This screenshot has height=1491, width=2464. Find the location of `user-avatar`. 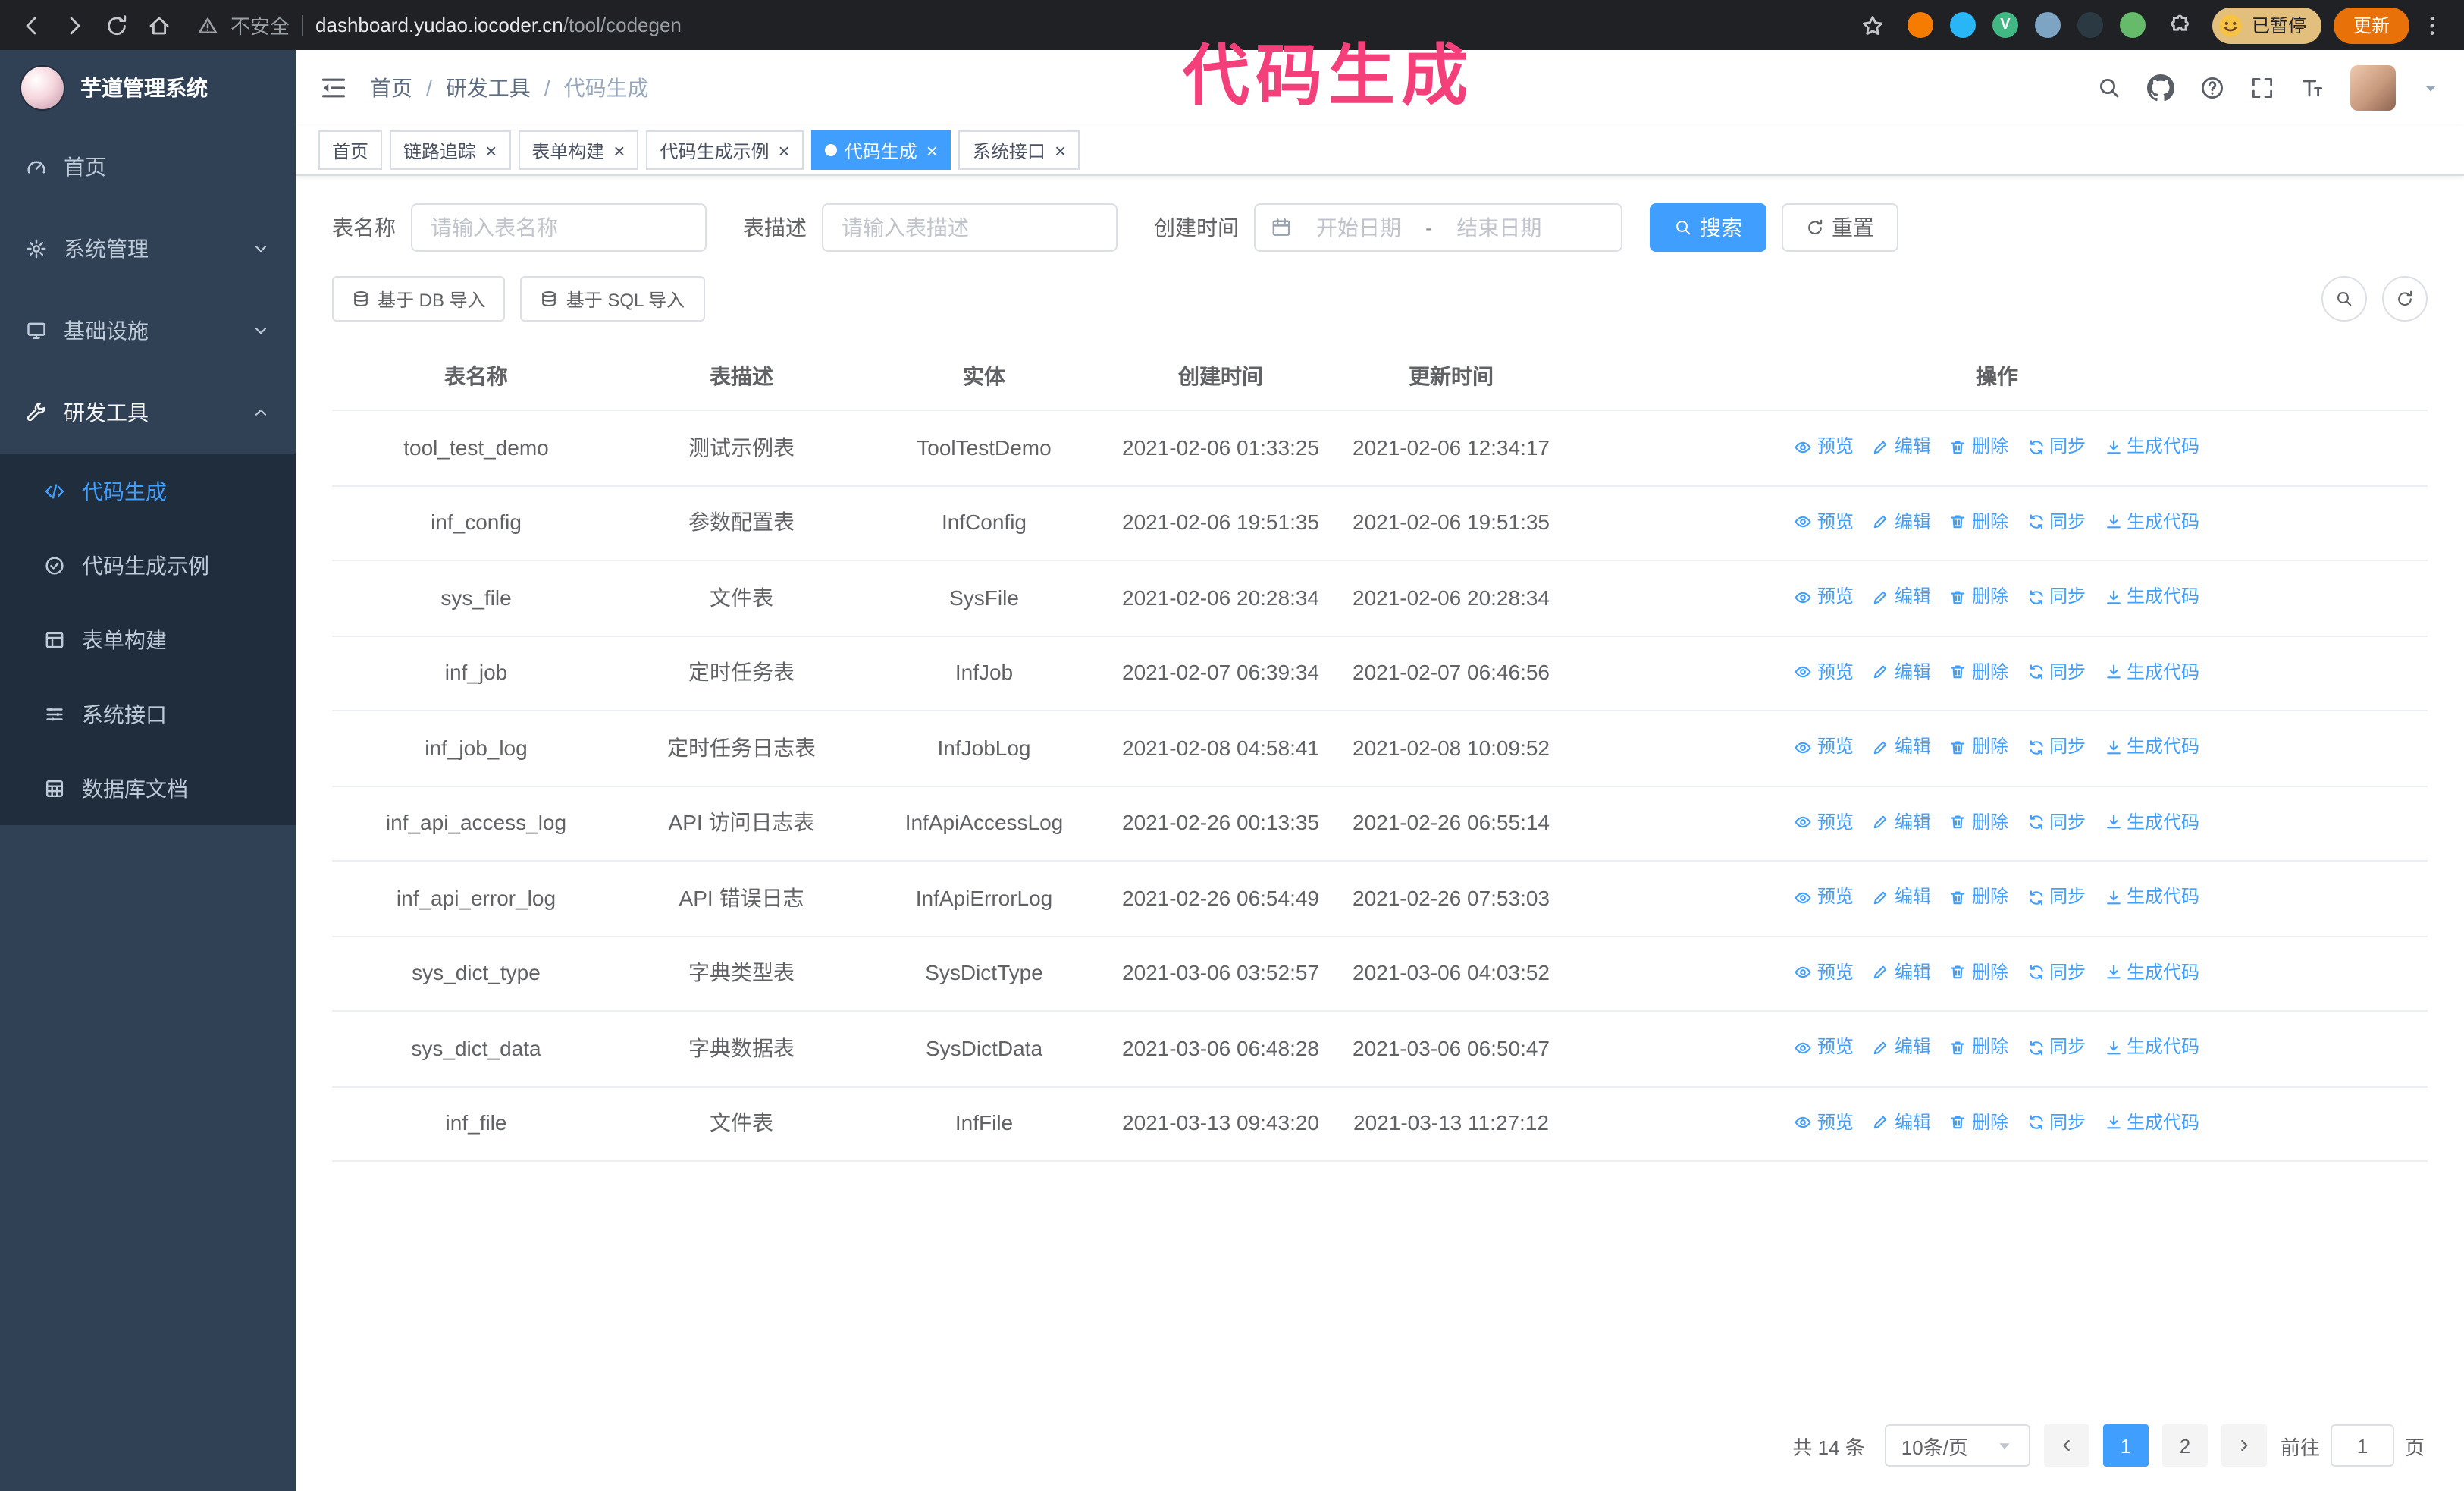

user-avatar is located at coordinates (2373, 88).